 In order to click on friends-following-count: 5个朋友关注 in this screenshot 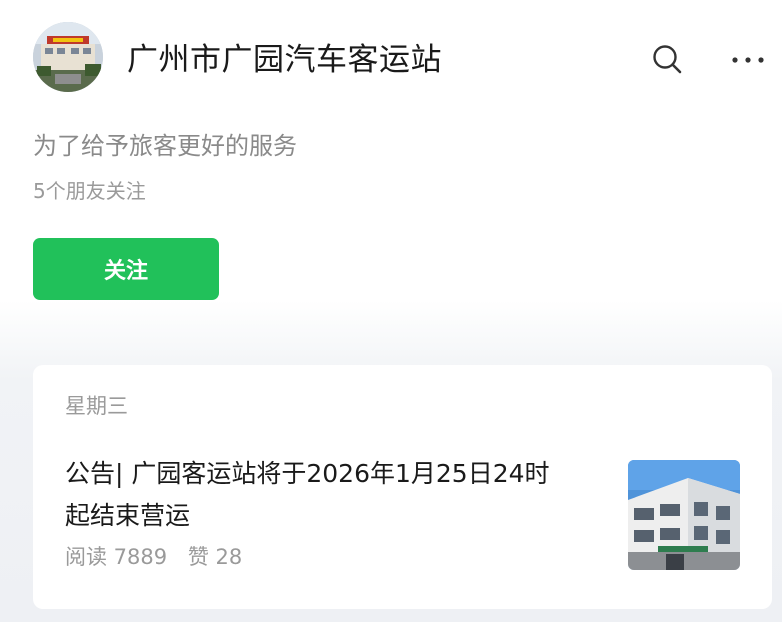, I will do `click(89, 191)`.